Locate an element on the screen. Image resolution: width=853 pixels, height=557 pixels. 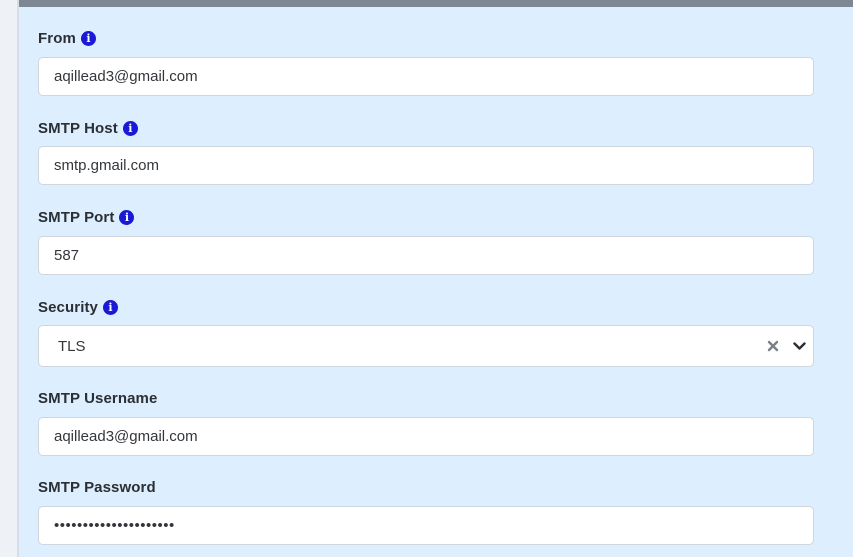
clear-icon is located at coordinates (773, 346).